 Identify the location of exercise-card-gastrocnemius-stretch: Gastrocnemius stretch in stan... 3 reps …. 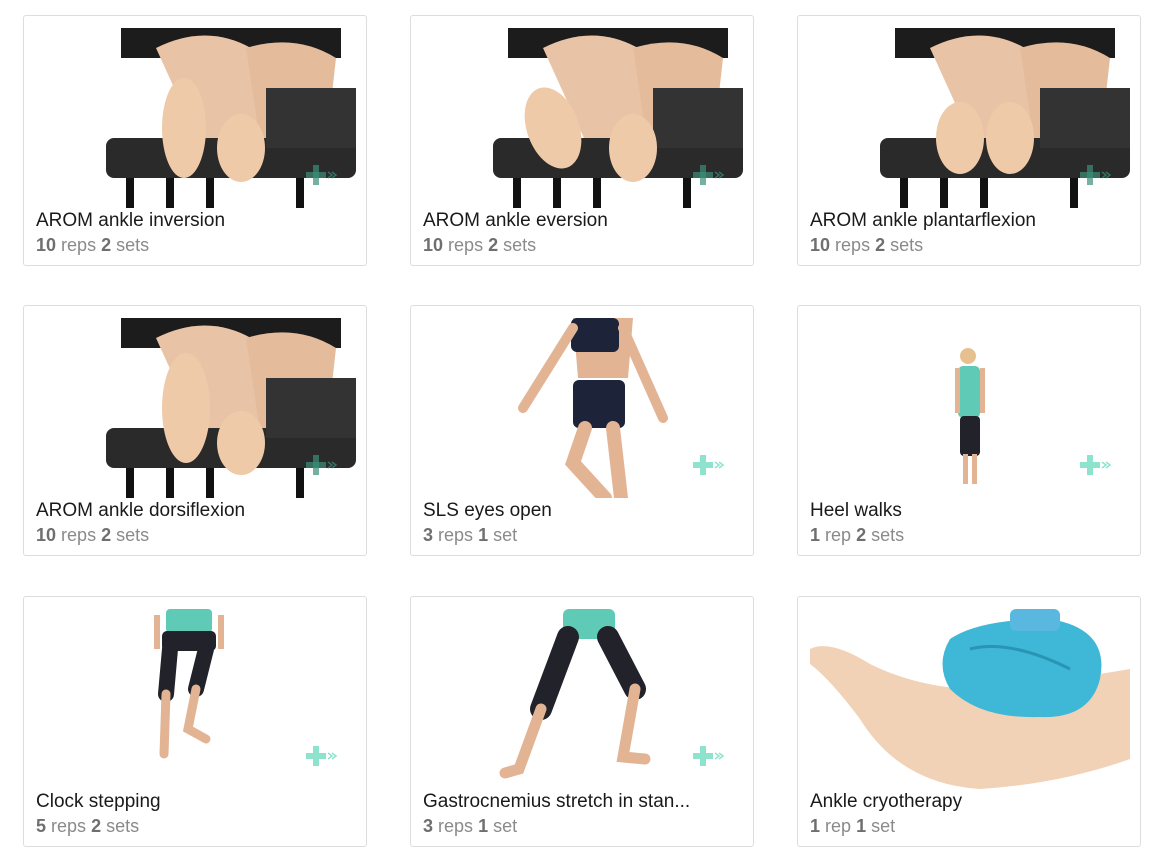
(582, 721).